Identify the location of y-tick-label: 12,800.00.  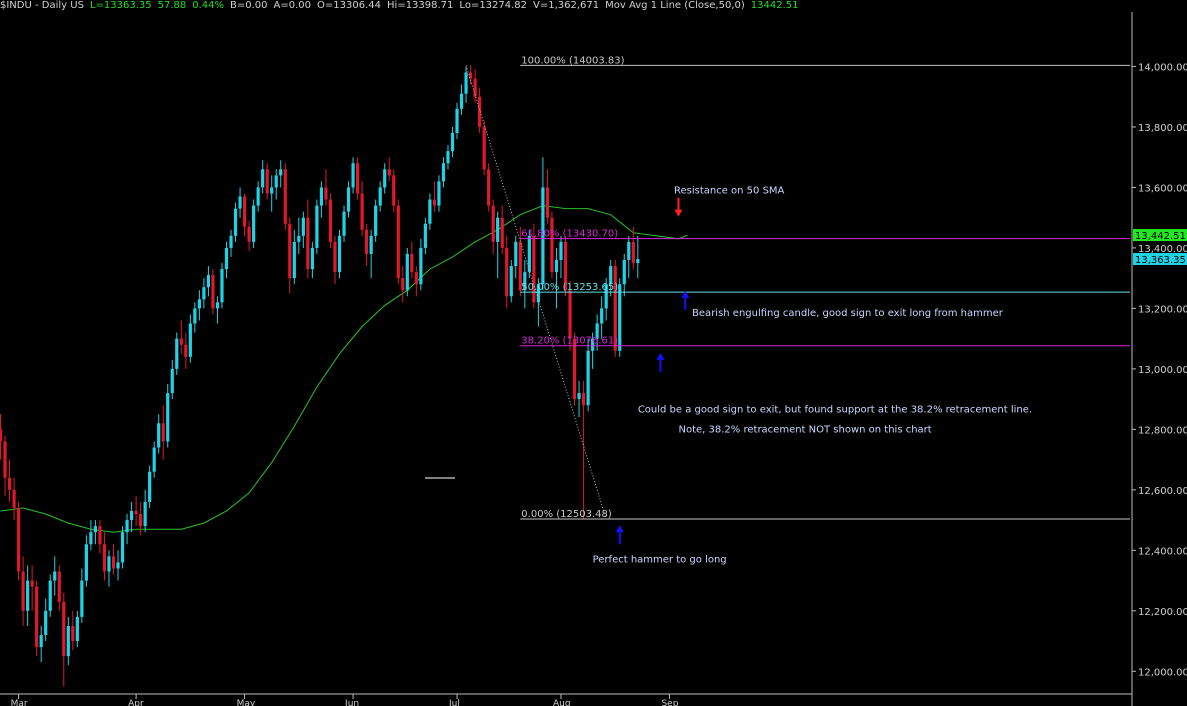
(1162, 430).